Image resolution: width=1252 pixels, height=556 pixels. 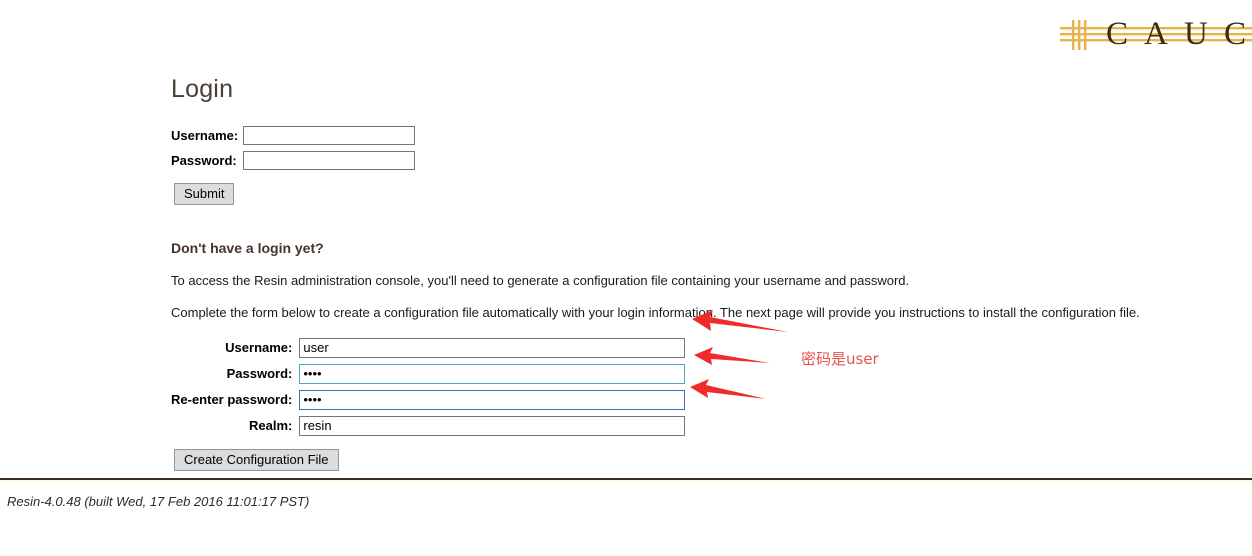 I want to click on submit-button: Submit, so click(x=204, y=193).